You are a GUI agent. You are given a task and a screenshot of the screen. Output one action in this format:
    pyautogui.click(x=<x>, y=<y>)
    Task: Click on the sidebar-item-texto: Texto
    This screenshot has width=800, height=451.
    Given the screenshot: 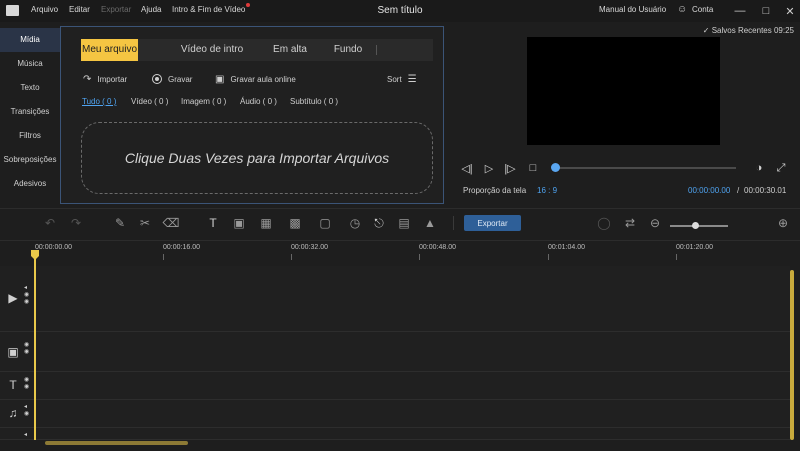 What is the action you would take?
    pyautogui.click(x=30, y=88)
    